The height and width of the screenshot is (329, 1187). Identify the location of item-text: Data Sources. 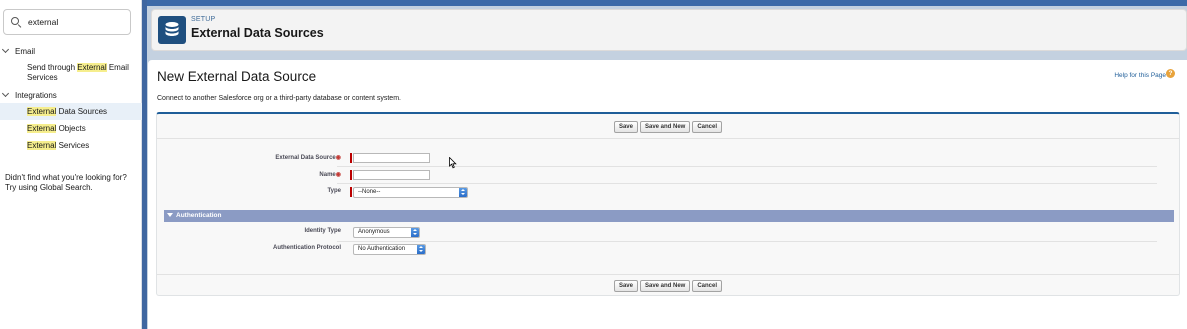
(82, 111).